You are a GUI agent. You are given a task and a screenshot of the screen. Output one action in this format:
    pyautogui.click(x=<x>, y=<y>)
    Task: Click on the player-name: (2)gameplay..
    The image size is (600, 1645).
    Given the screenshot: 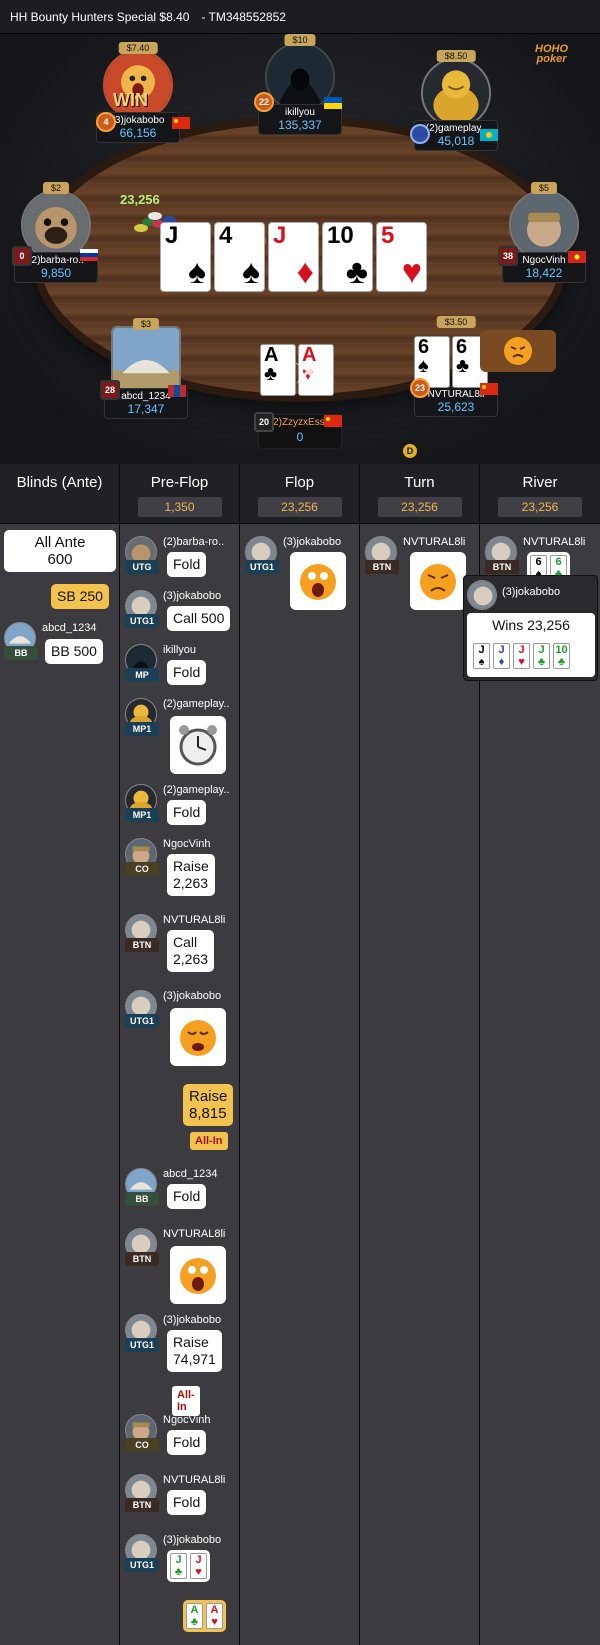 What is the action you would take?
    pyautogui.click(x=196, y=790)
    